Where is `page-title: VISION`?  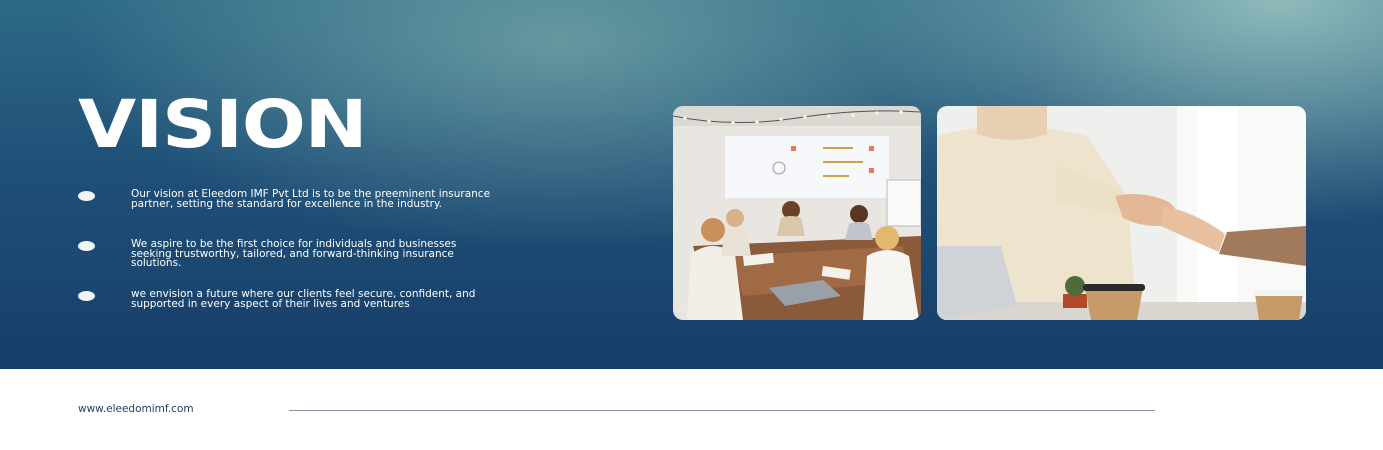
page-title: VISION is located at coordinates (223, 124).